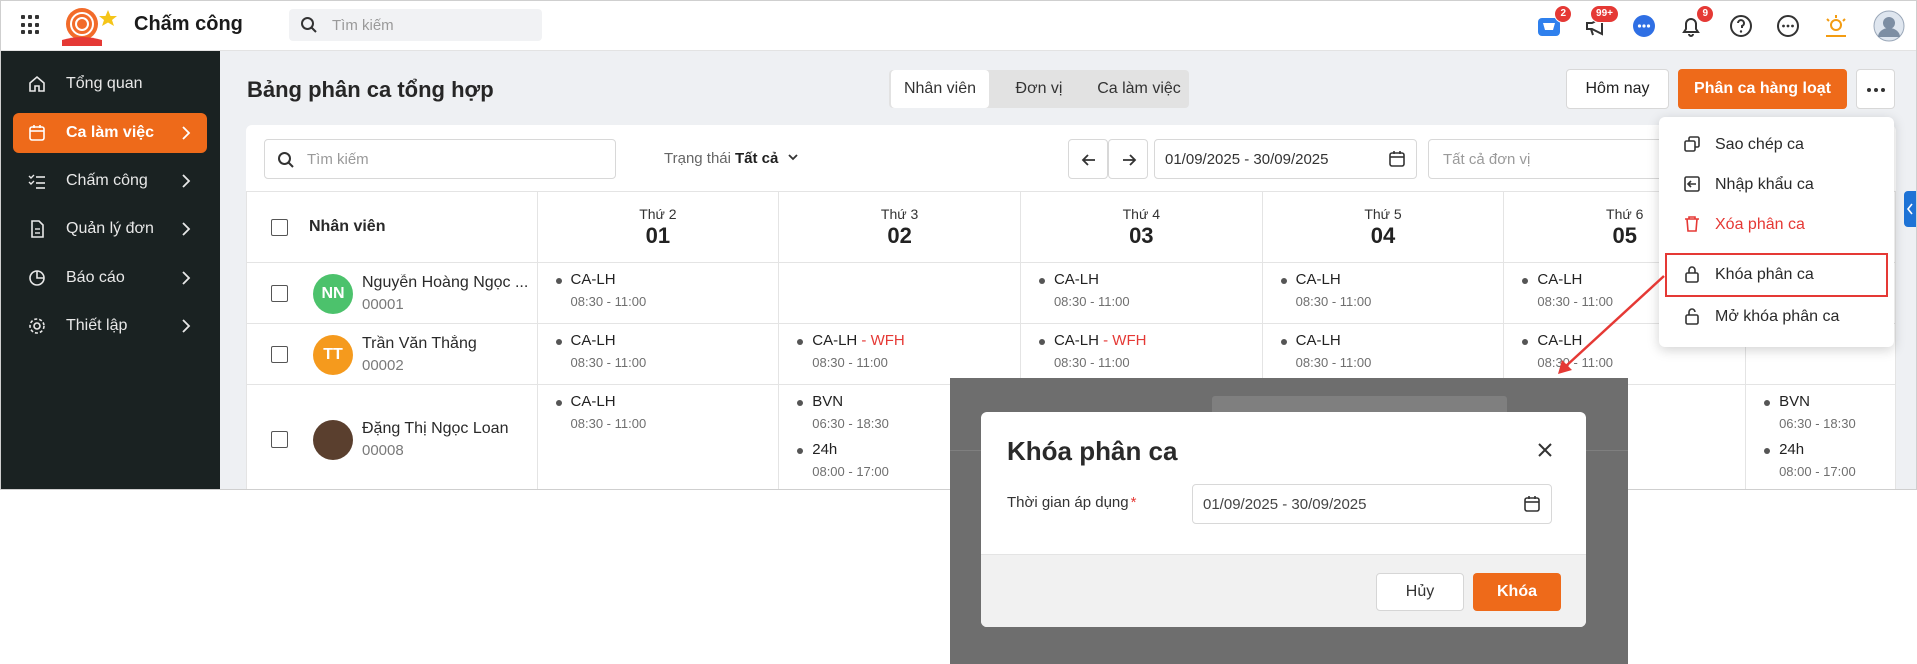  Describe the element at coordinates (110, 278) in the screenshot. I see `sidebar-item-reports: Báo cáo` at that location.